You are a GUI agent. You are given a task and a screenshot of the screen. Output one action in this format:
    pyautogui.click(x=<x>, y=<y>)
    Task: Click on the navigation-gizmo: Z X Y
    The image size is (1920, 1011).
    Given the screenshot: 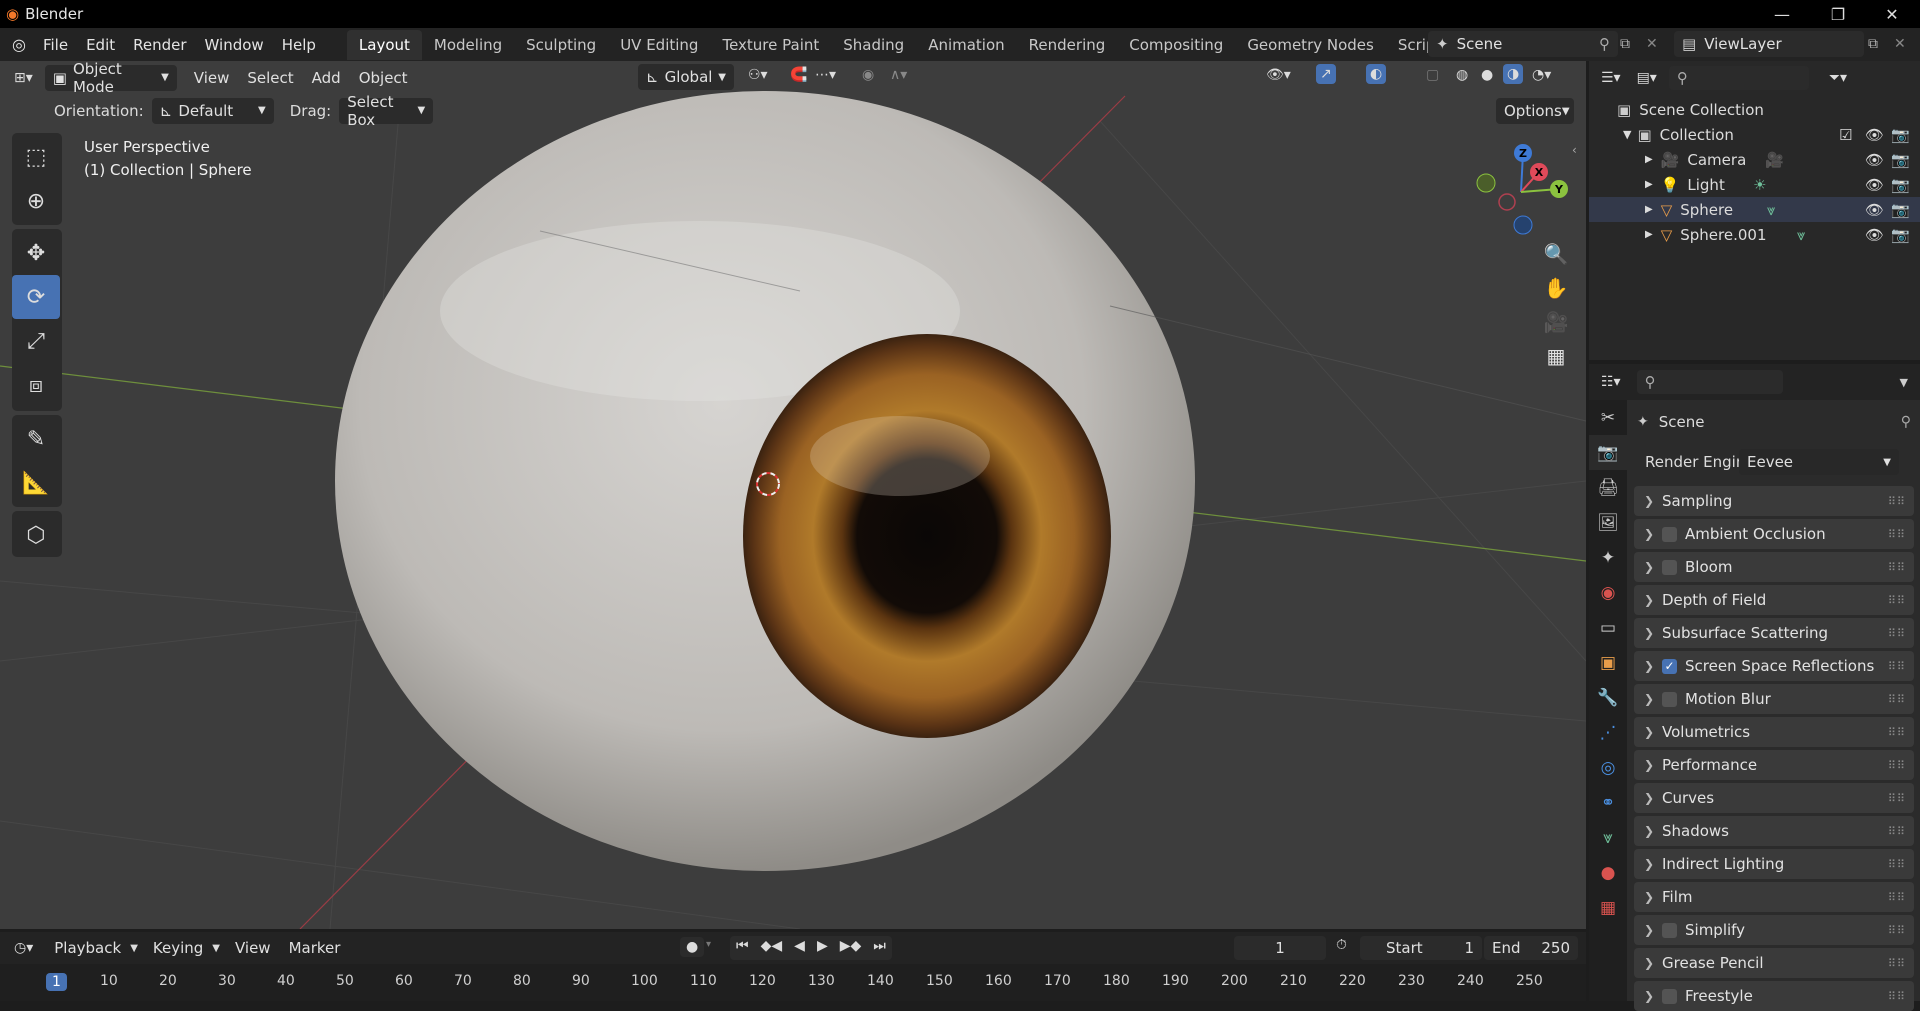 What is the action you would take?
    pyautogui.click(x=1521, y=192)
    